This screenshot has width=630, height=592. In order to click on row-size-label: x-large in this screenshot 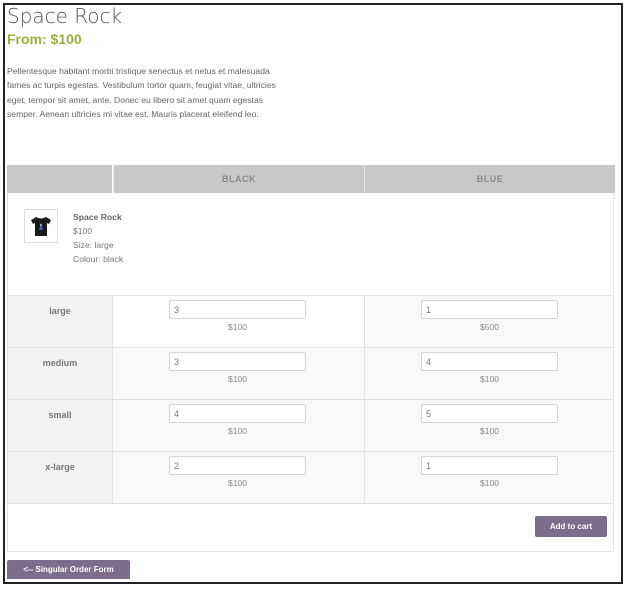, I will do `click(60, 478)`.